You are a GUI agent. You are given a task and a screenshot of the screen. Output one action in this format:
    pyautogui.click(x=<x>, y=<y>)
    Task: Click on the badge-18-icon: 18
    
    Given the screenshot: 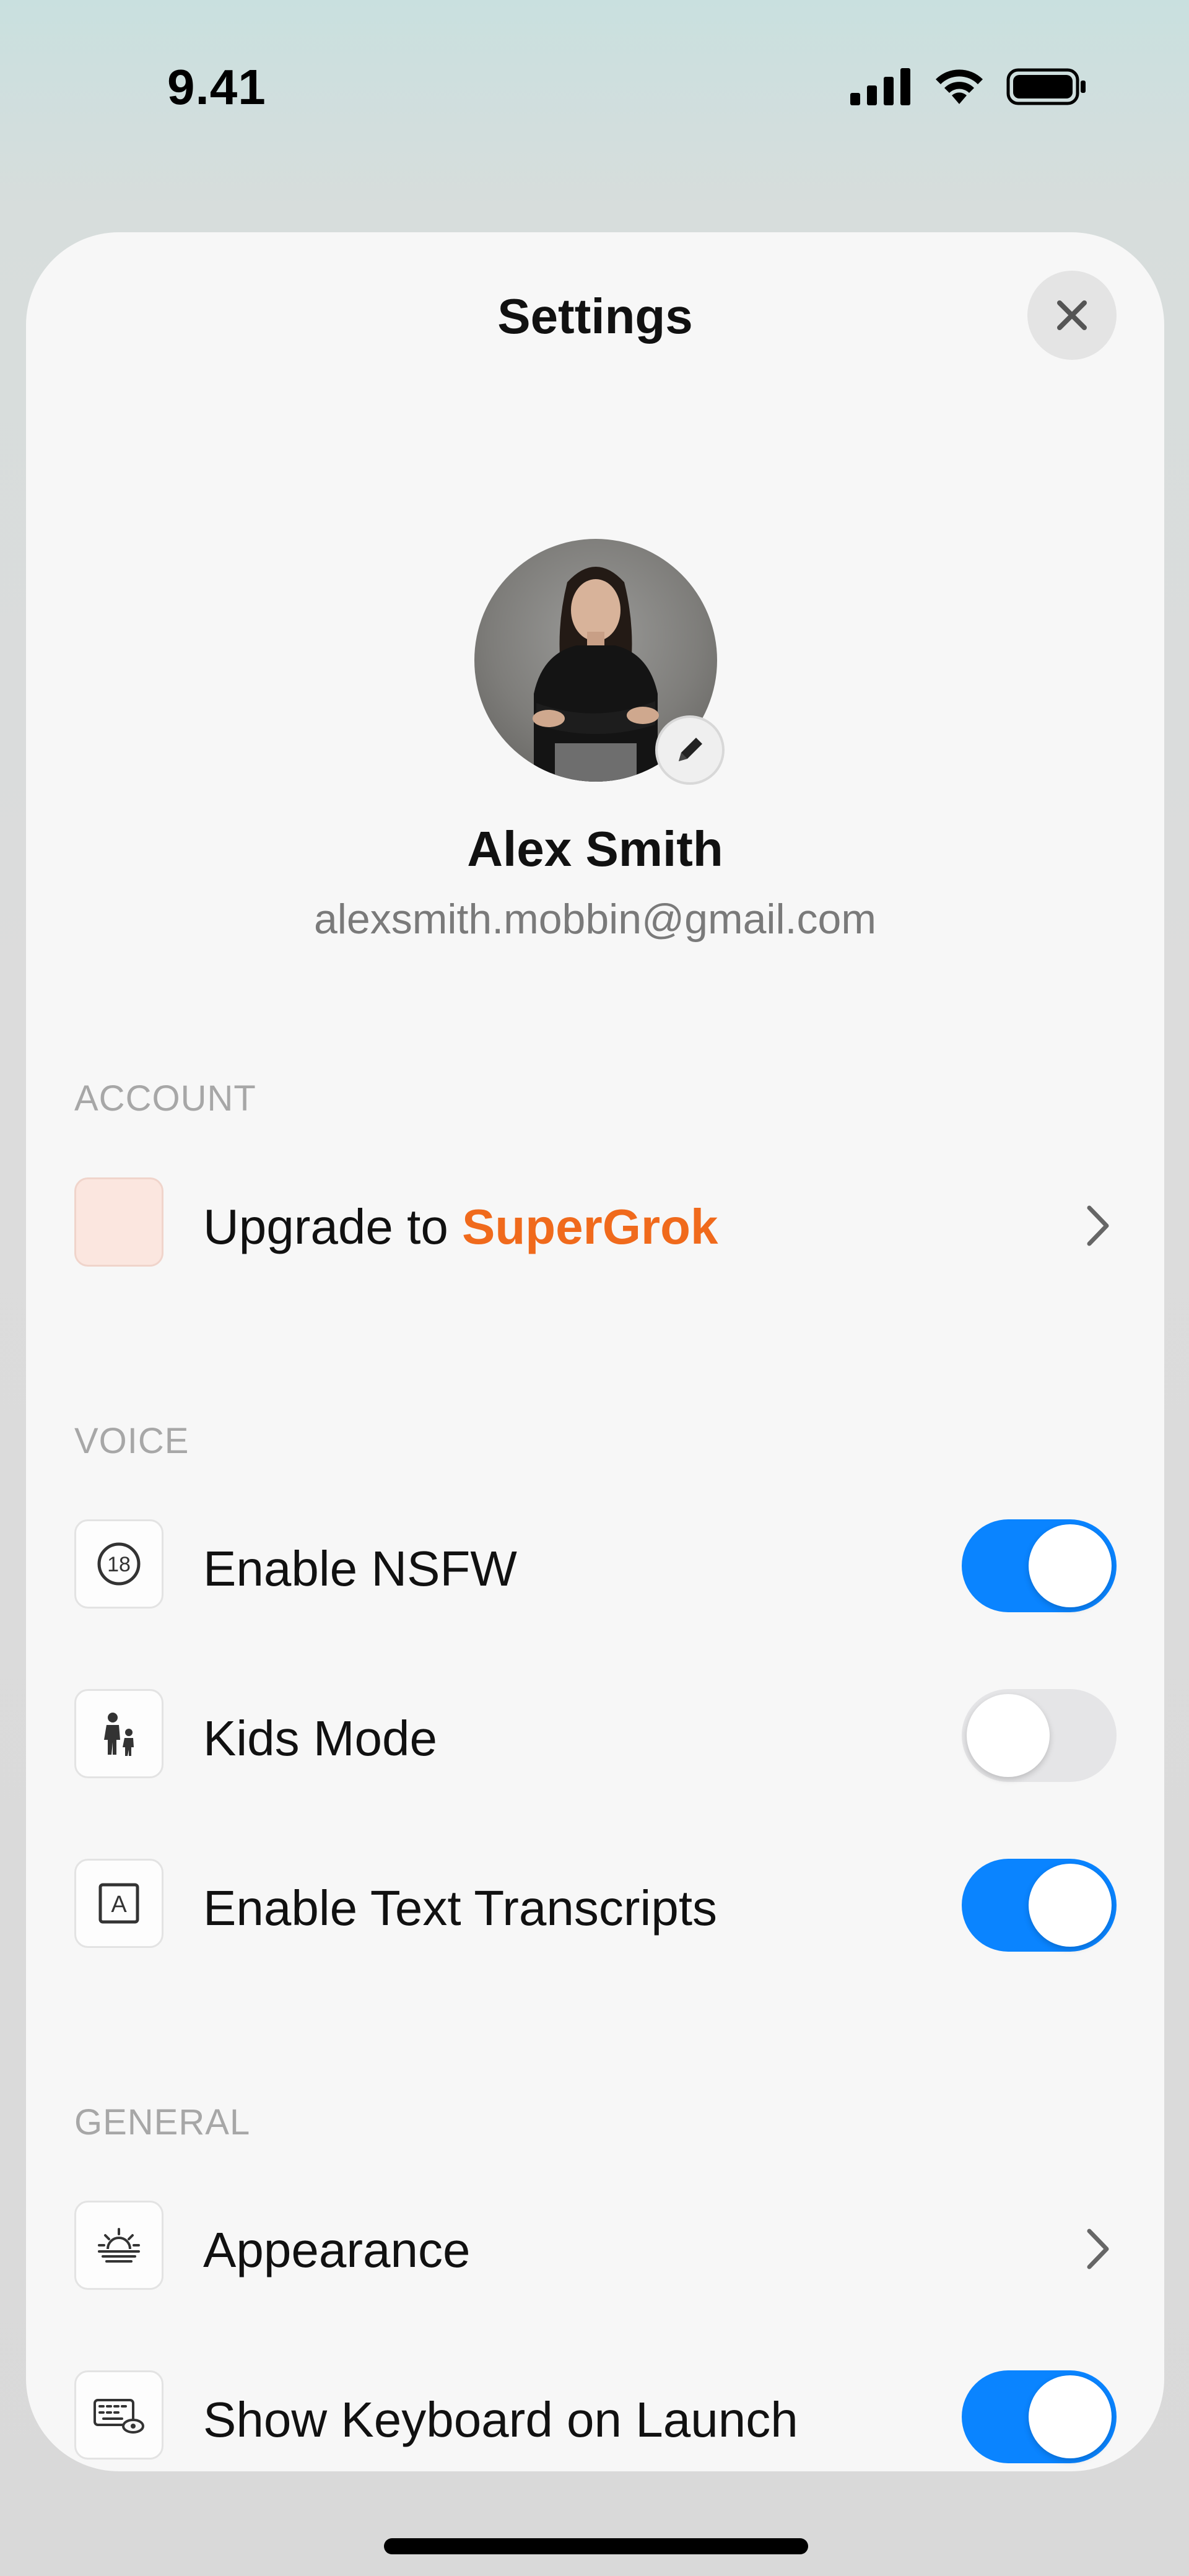 What is the action you would take?
    pyautogui.click(x=118, y=1564)
    